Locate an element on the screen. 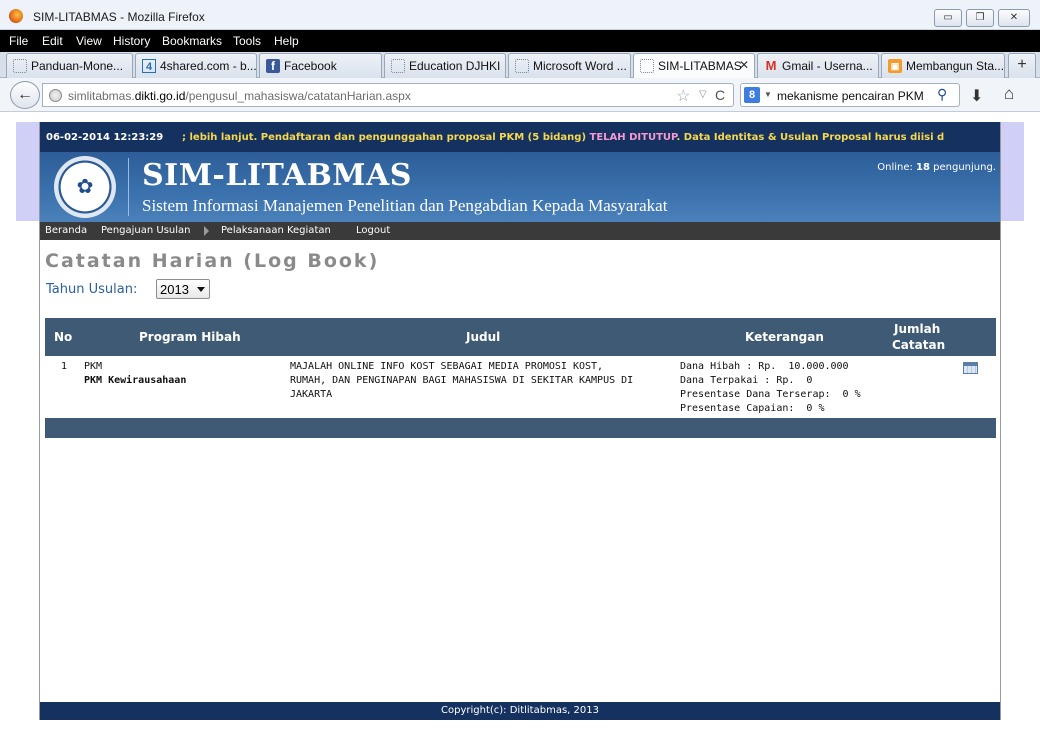  calendar-icon is located at coordinates (970, 368).